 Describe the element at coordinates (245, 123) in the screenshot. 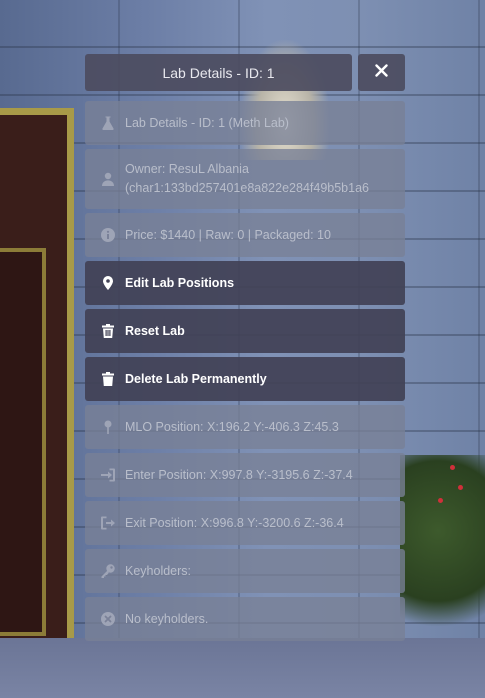

I see `menu-item-lab-details: Lab Details - ID: 1 (Meth Lab)` at that location.